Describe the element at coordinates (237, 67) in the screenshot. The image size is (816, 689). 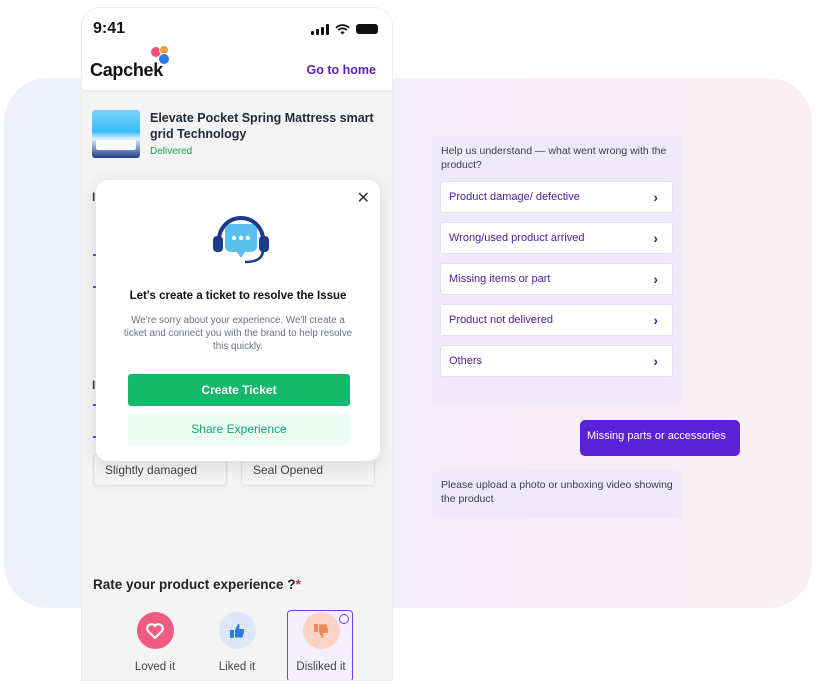
I see `app-header: Capchek Go to home` at that location.